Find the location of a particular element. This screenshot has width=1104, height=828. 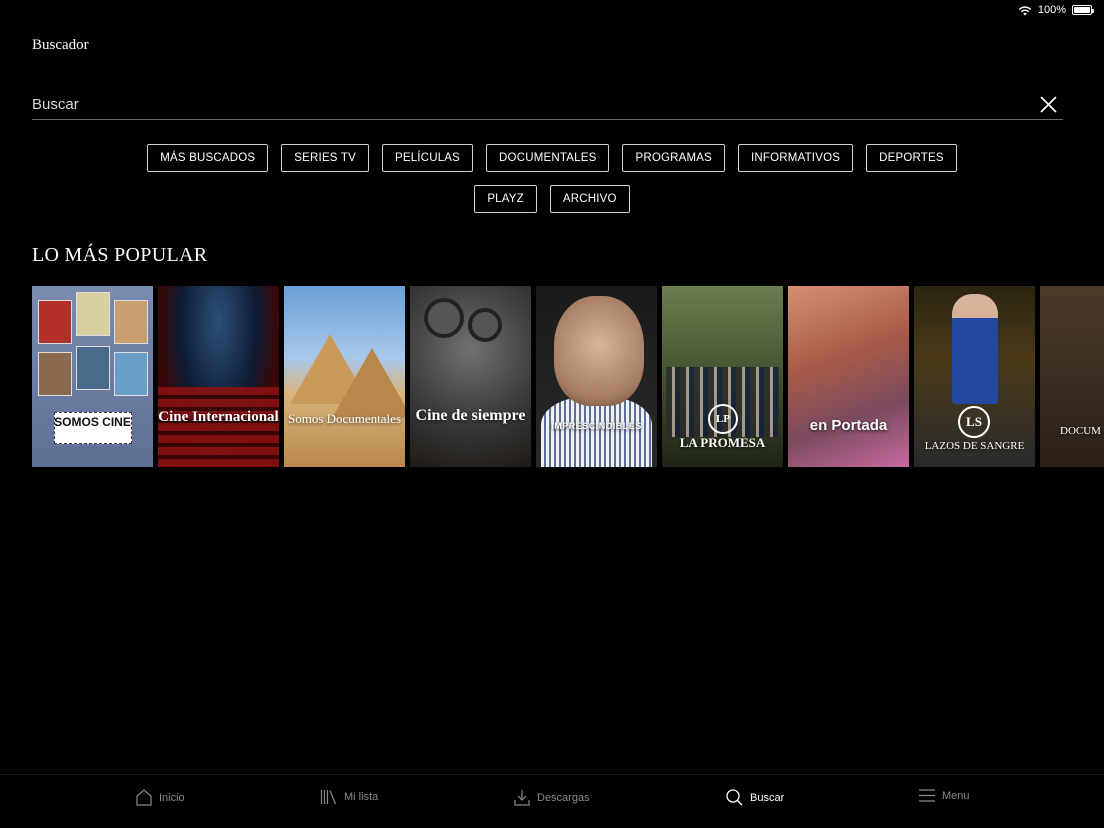

download-icon is located at coordinates (522, 798).